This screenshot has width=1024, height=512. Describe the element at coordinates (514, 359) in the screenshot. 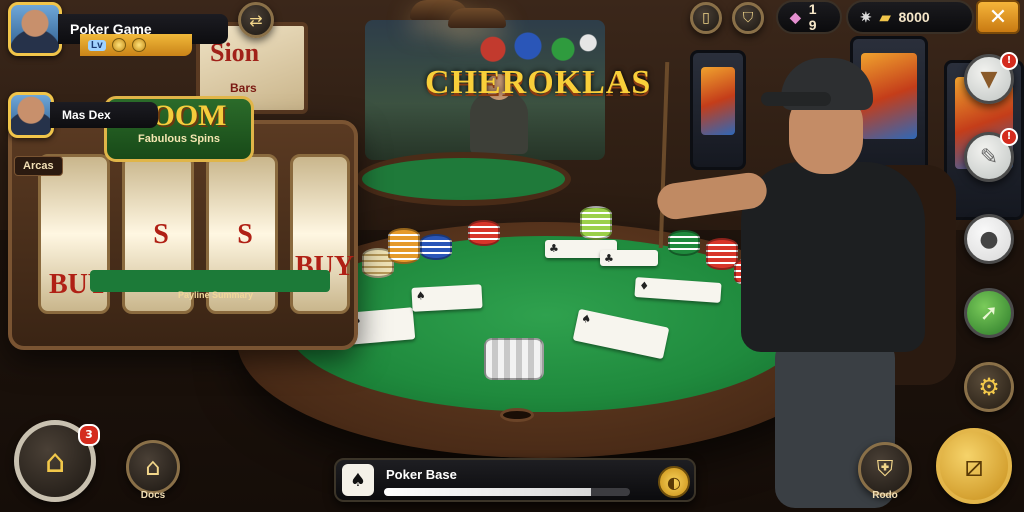

I see `card-deck` at that location.